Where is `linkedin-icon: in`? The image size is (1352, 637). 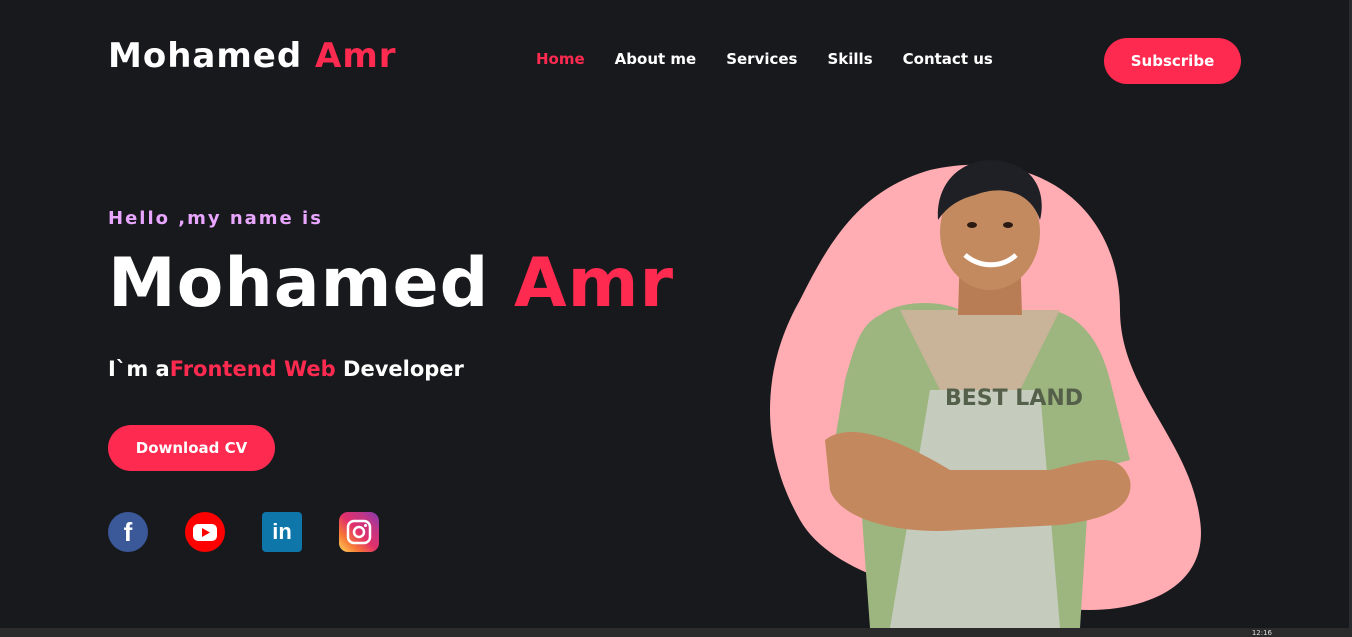 linkedin-icon: in is located at coordinates (282, 532).